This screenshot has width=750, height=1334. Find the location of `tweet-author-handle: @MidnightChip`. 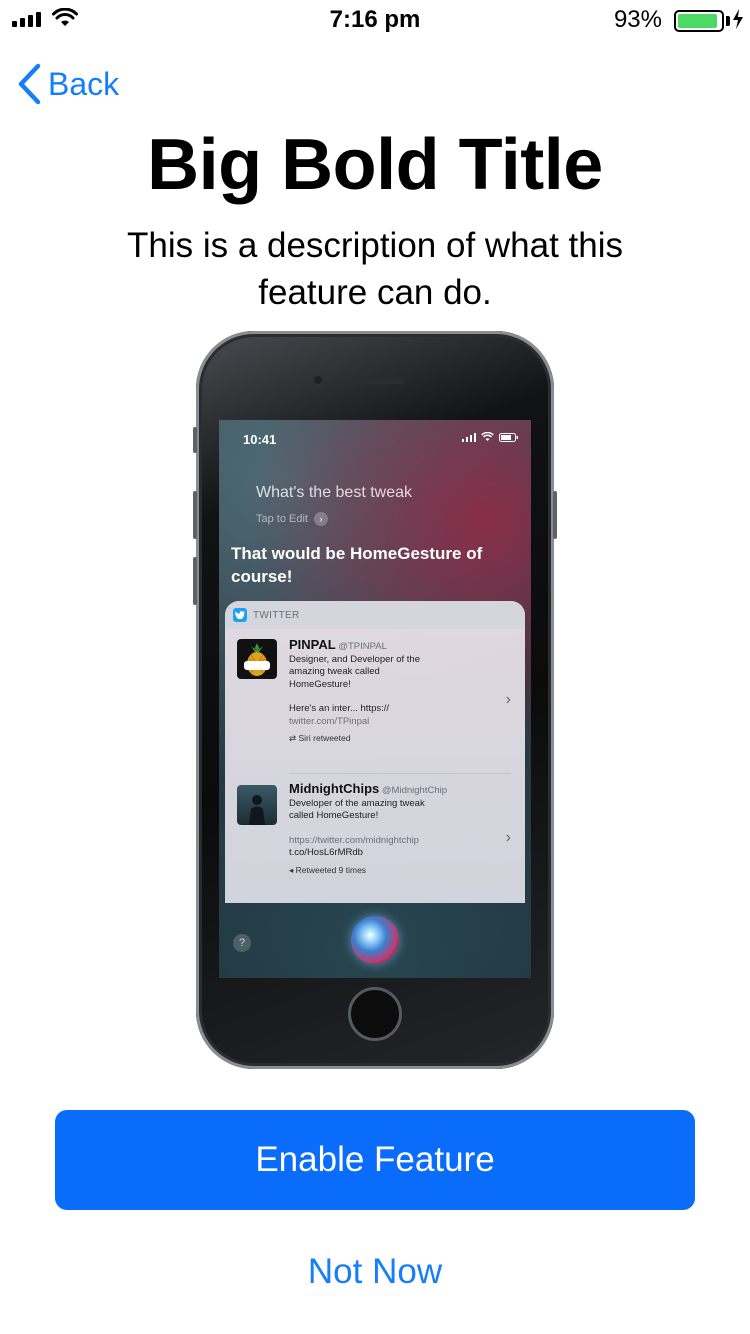

tweet-author-handle: @MidnightChip is located at coordinates (414, 790).